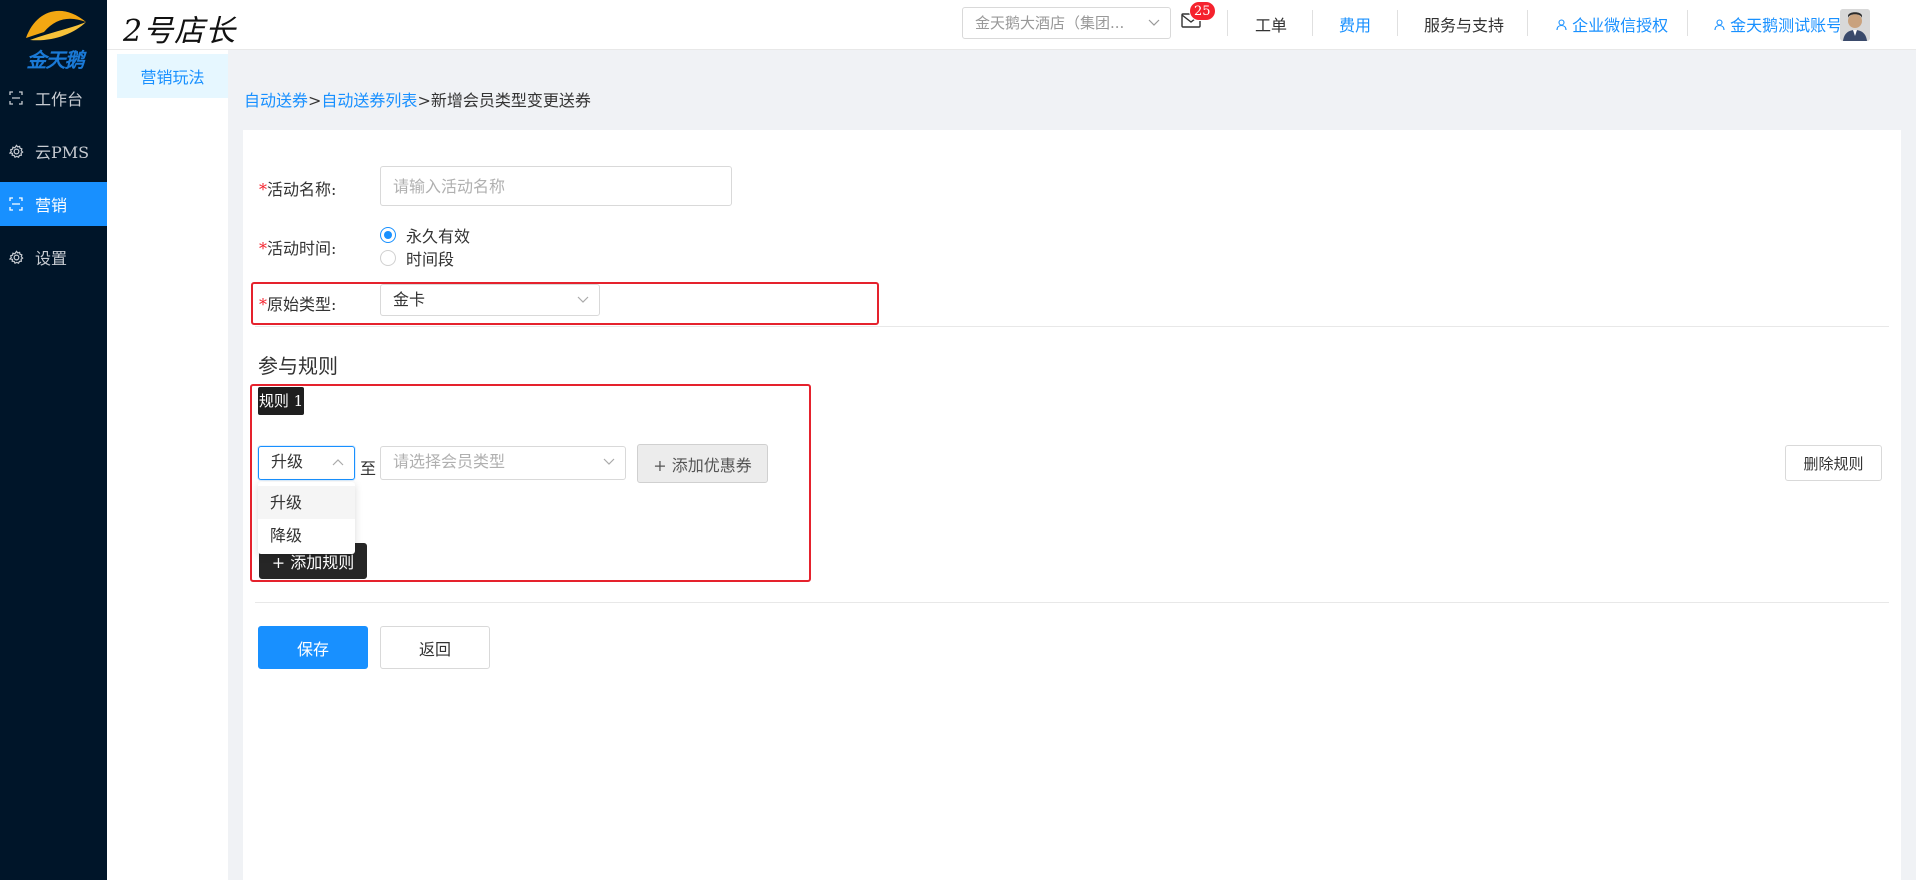  Describe the element at coordinates (490, 300) in the screenshot. I see `original-type-select: 金卡` at that location.